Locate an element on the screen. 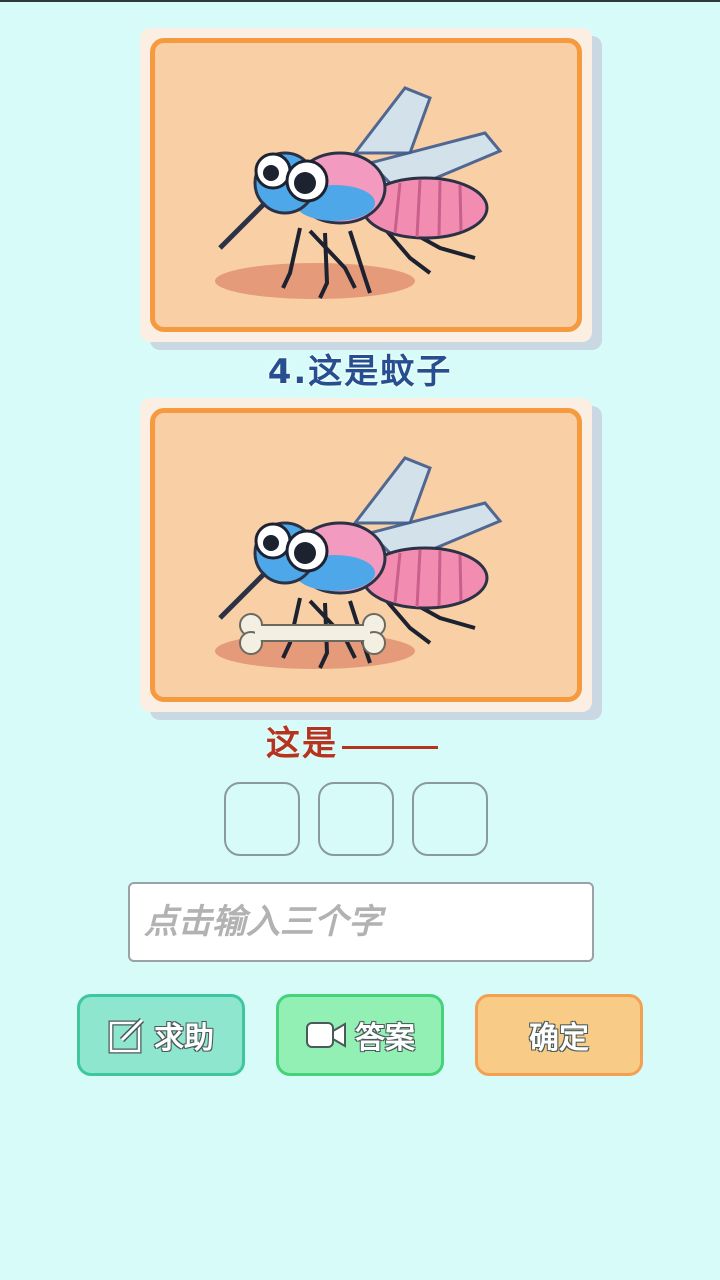  edit-icon is located at coordinates (127, 1035).